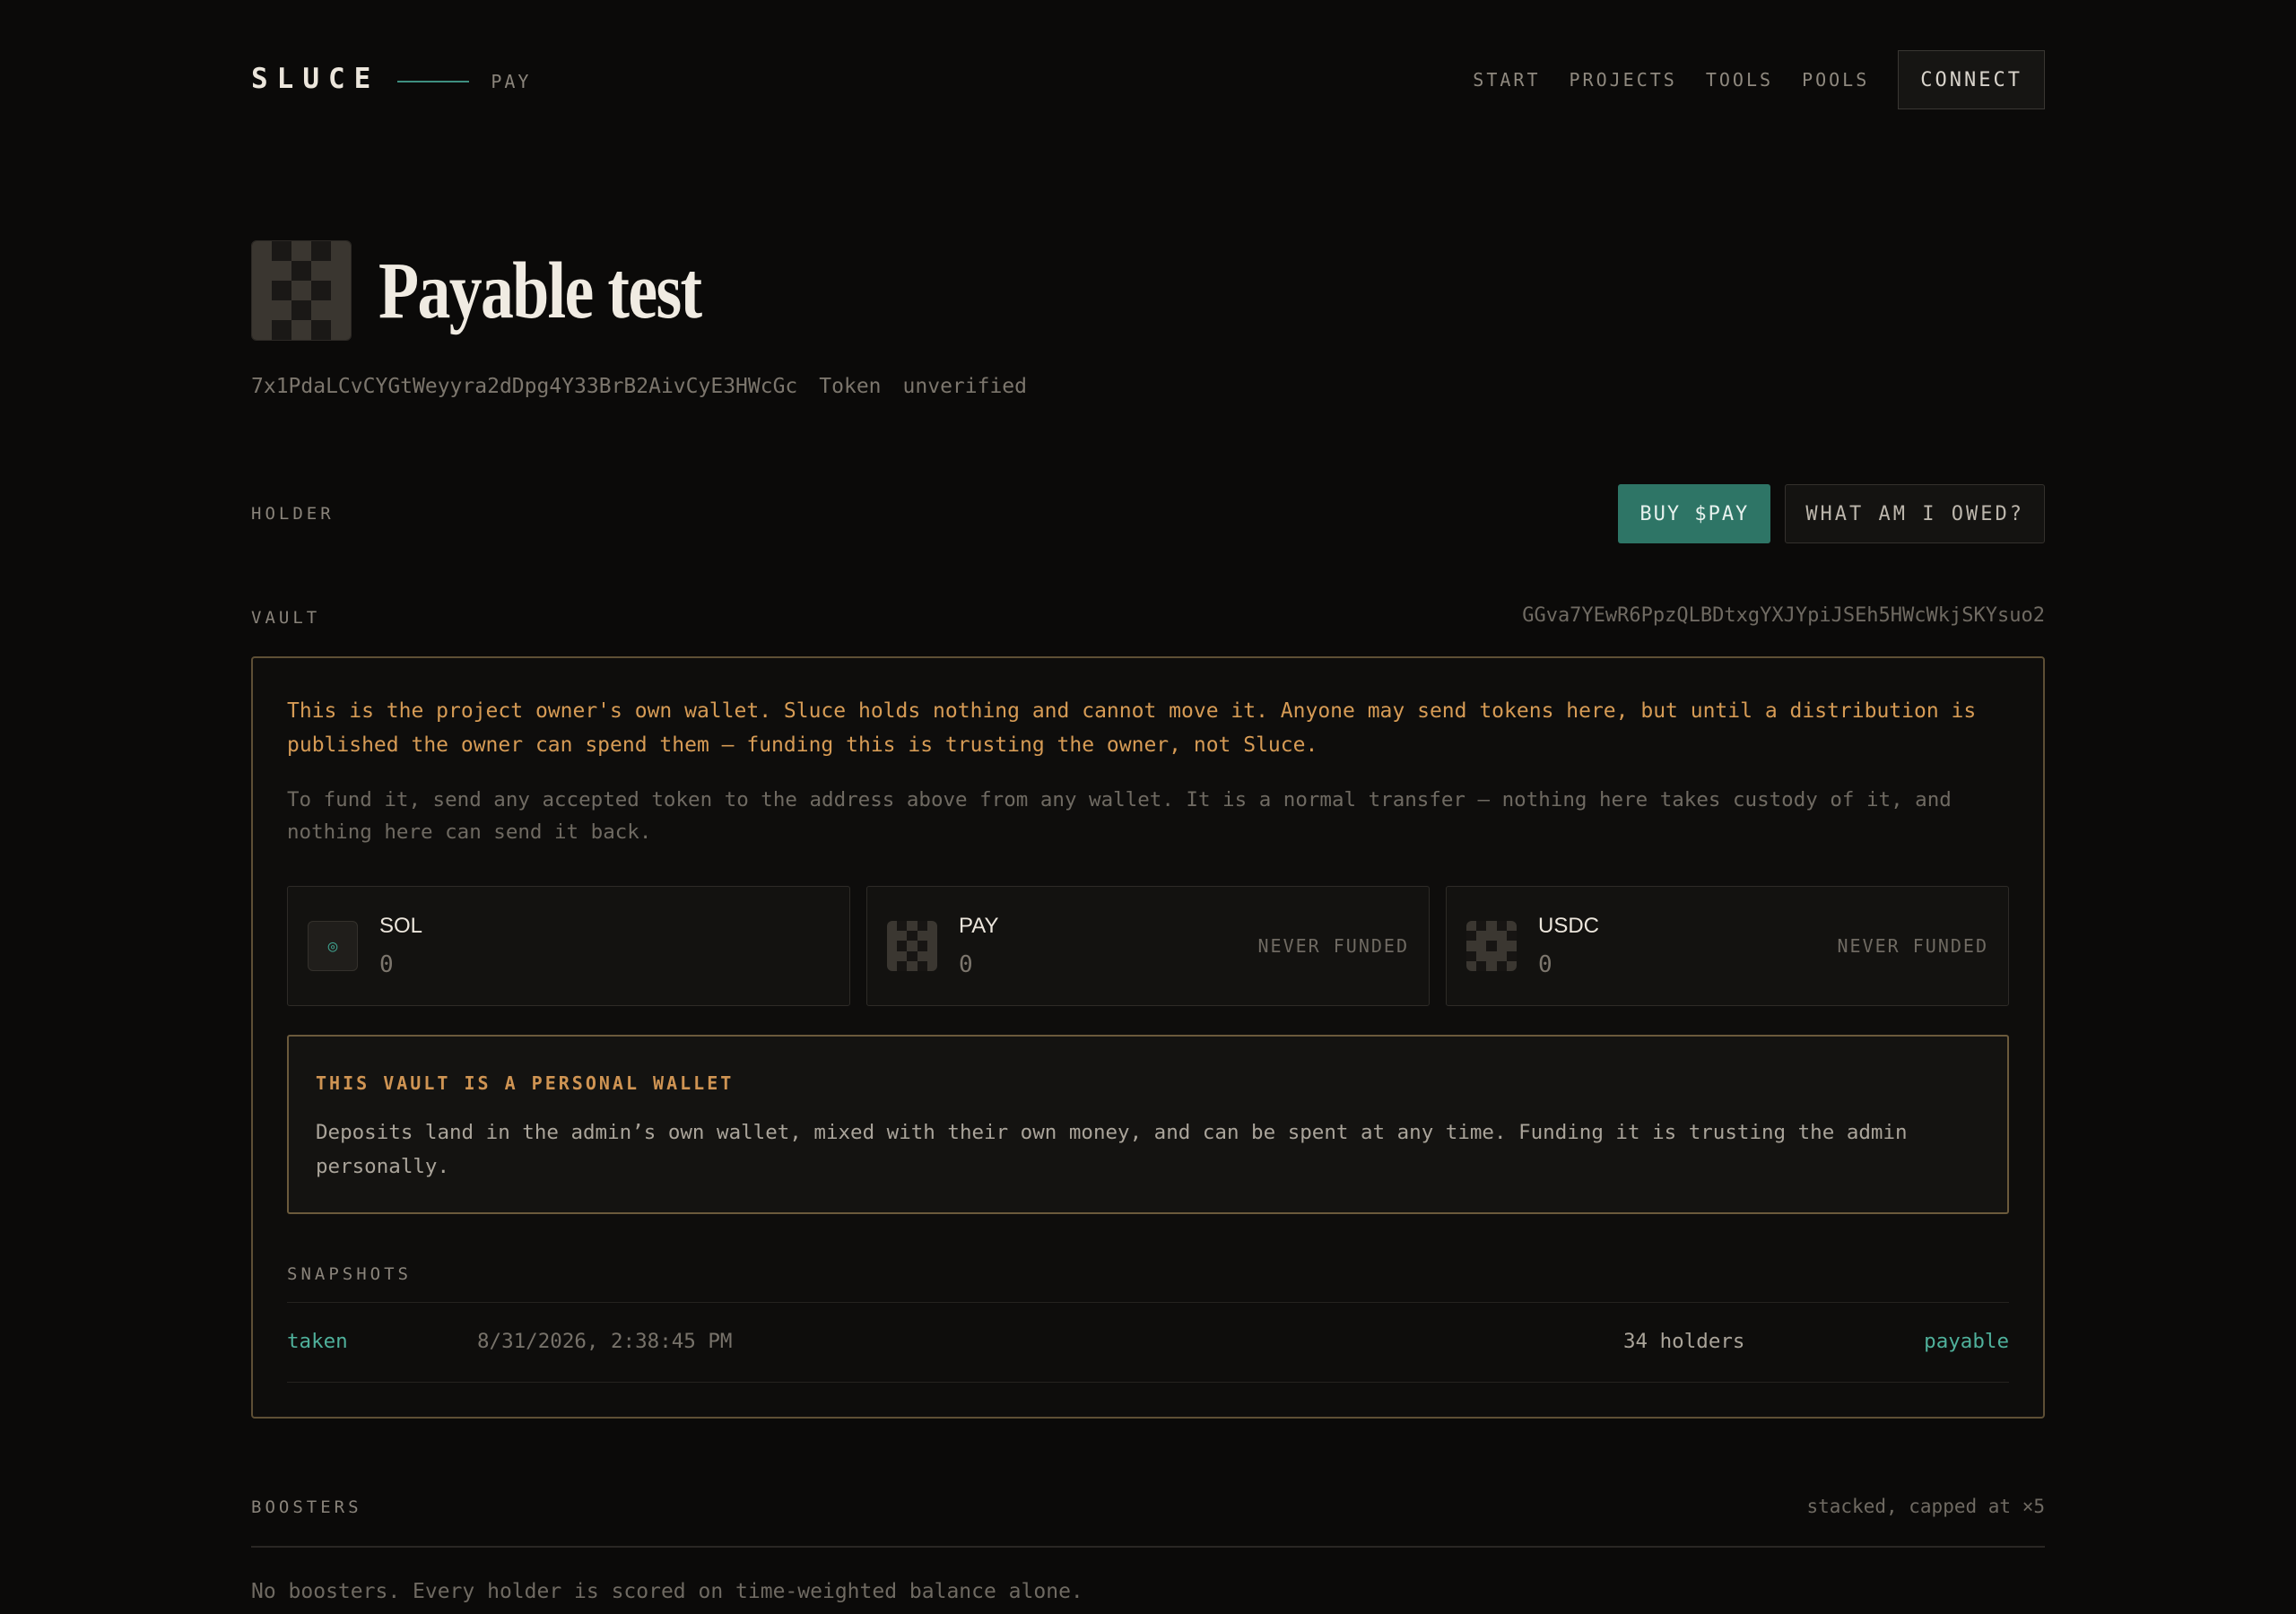  I want to click on brand-divider, so click(433, 81).